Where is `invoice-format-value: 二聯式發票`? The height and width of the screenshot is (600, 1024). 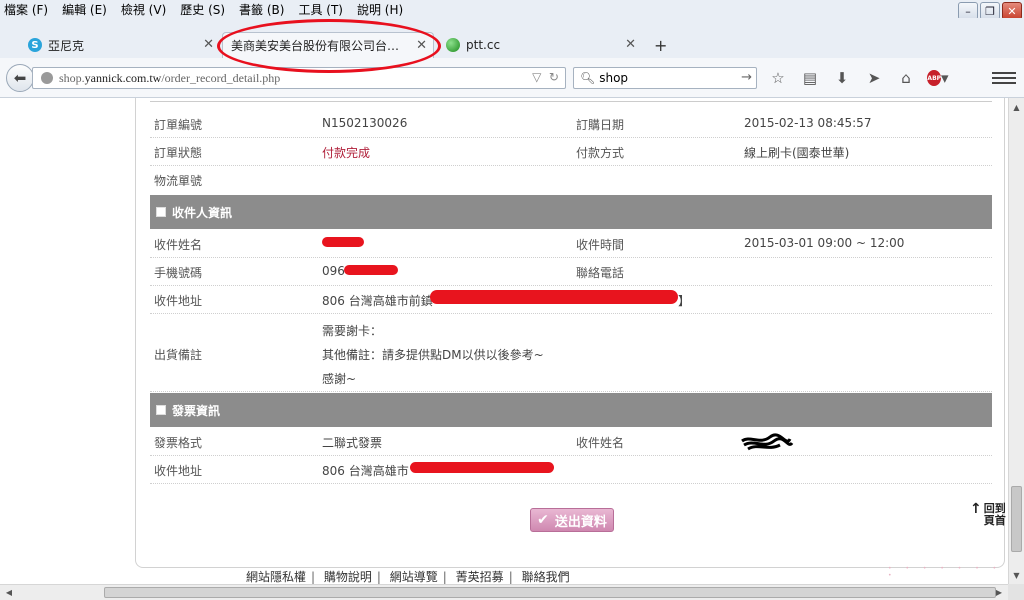
invoice-format-value: 二聯式發票 is located at coordinates (352, 443).